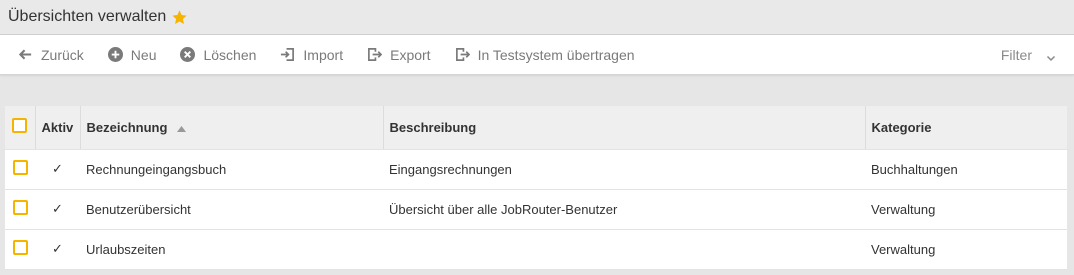  I want to click on arrow-left-icon, so click(25, 54).